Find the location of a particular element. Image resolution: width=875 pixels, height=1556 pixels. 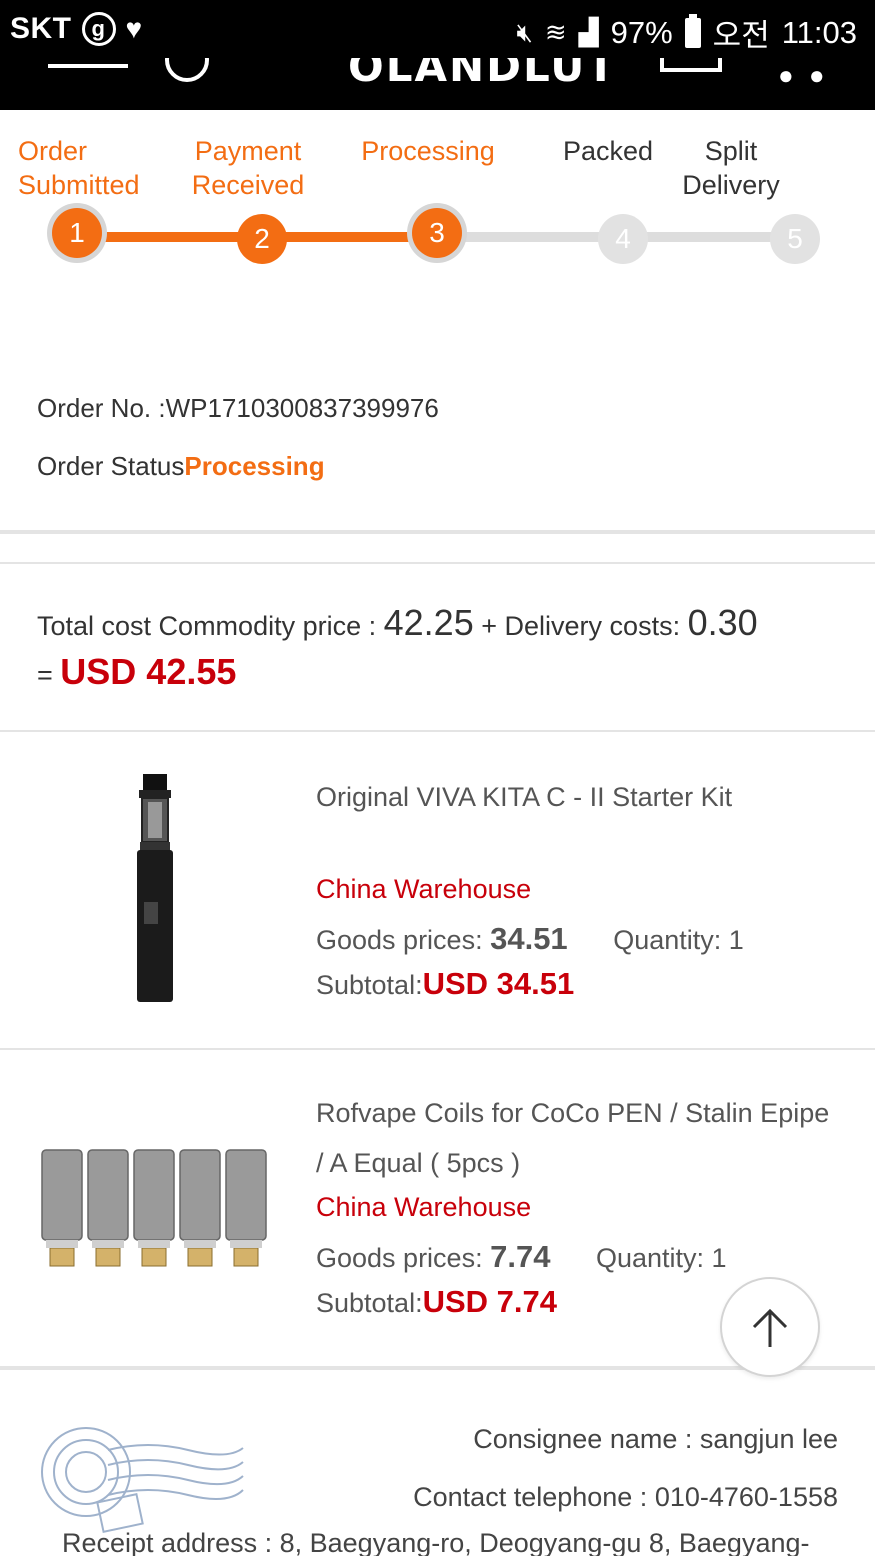

consignee-name-label: Consignee name : is located at coordinates (583, 1439).